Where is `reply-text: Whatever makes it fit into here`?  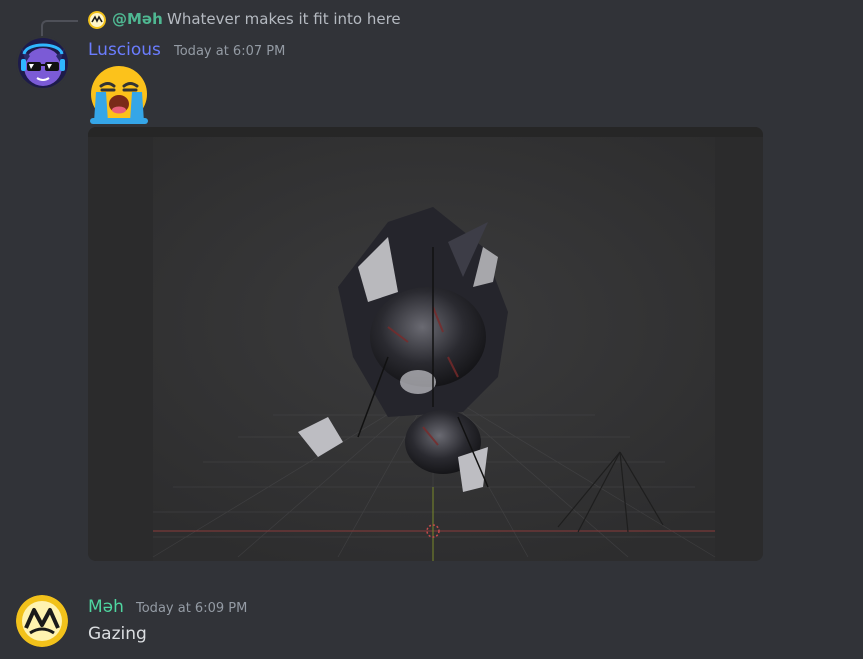
reply-text: Whatever makes it fit into here is located at coordinates (284, 19).